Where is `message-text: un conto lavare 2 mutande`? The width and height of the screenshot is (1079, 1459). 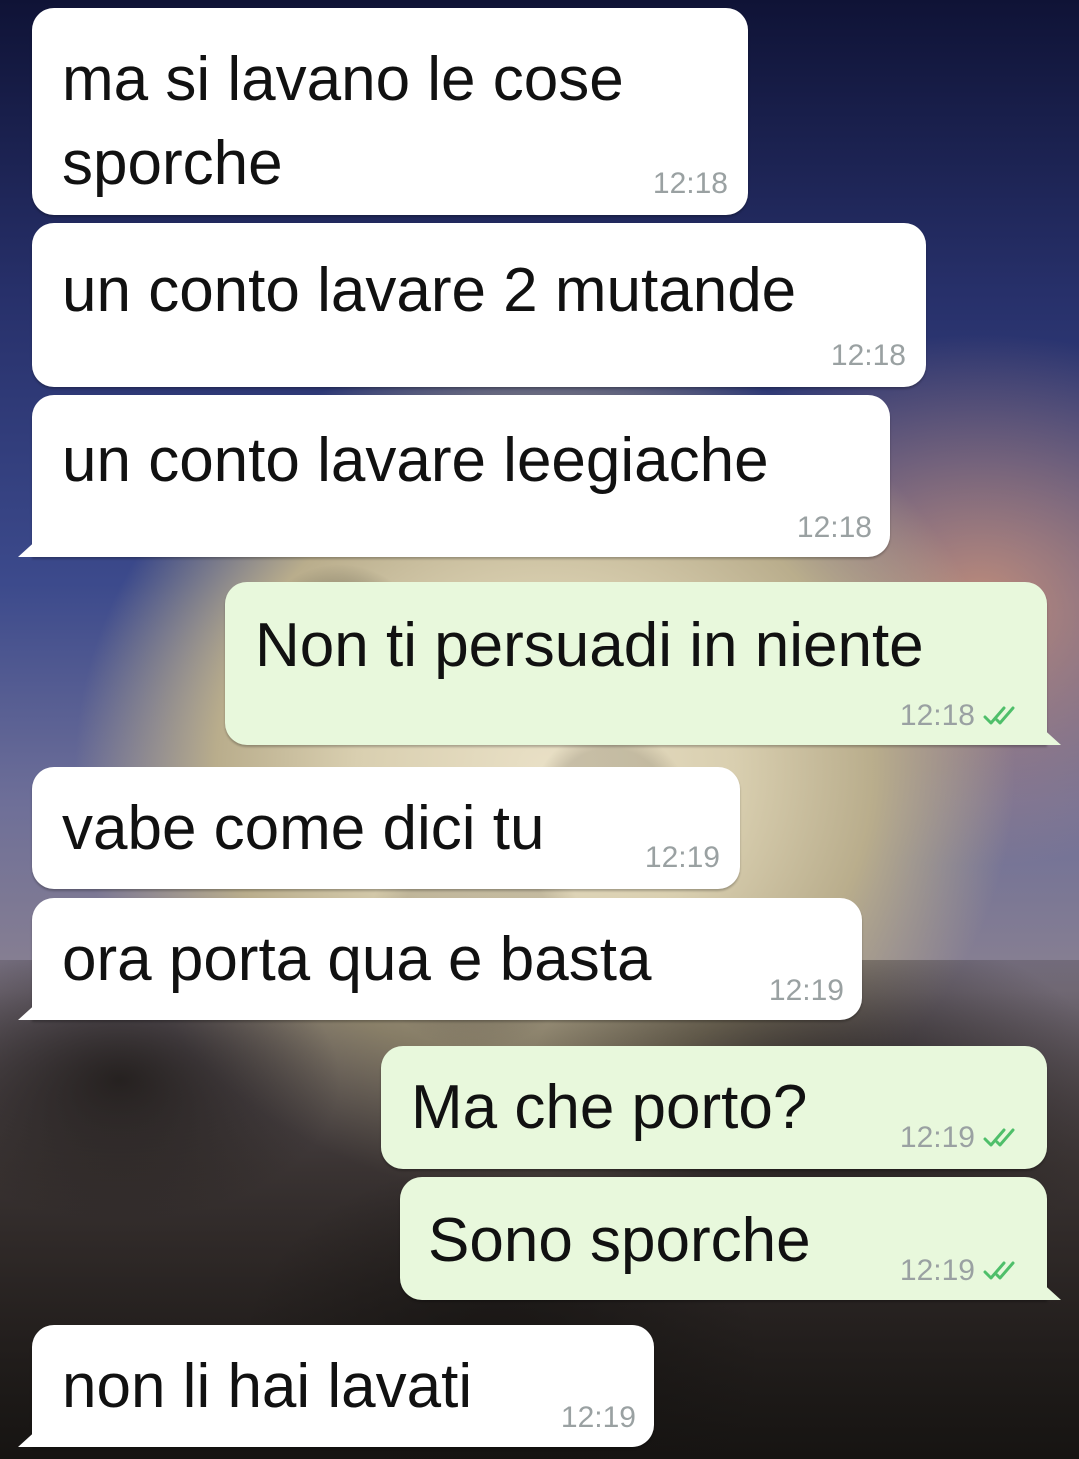 message-text: un conto lavare 2 mutande is located at coordinates (429, 290).